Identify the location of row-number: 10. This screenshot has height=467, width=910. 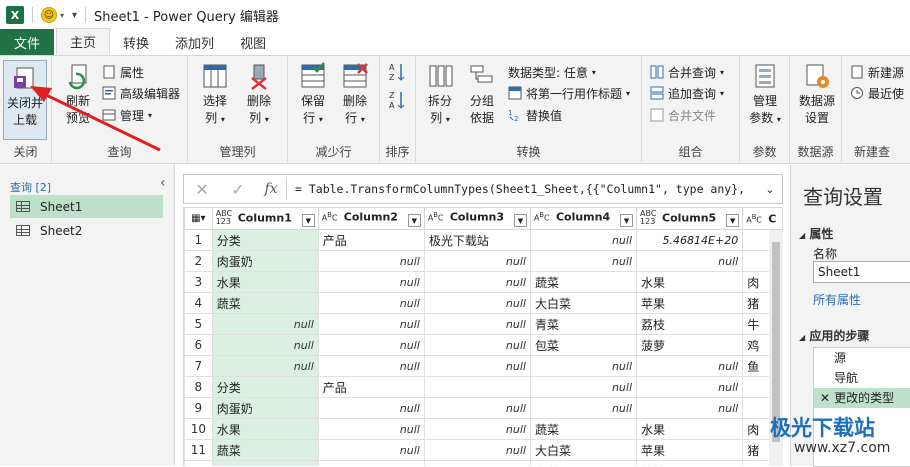
(198, 429).